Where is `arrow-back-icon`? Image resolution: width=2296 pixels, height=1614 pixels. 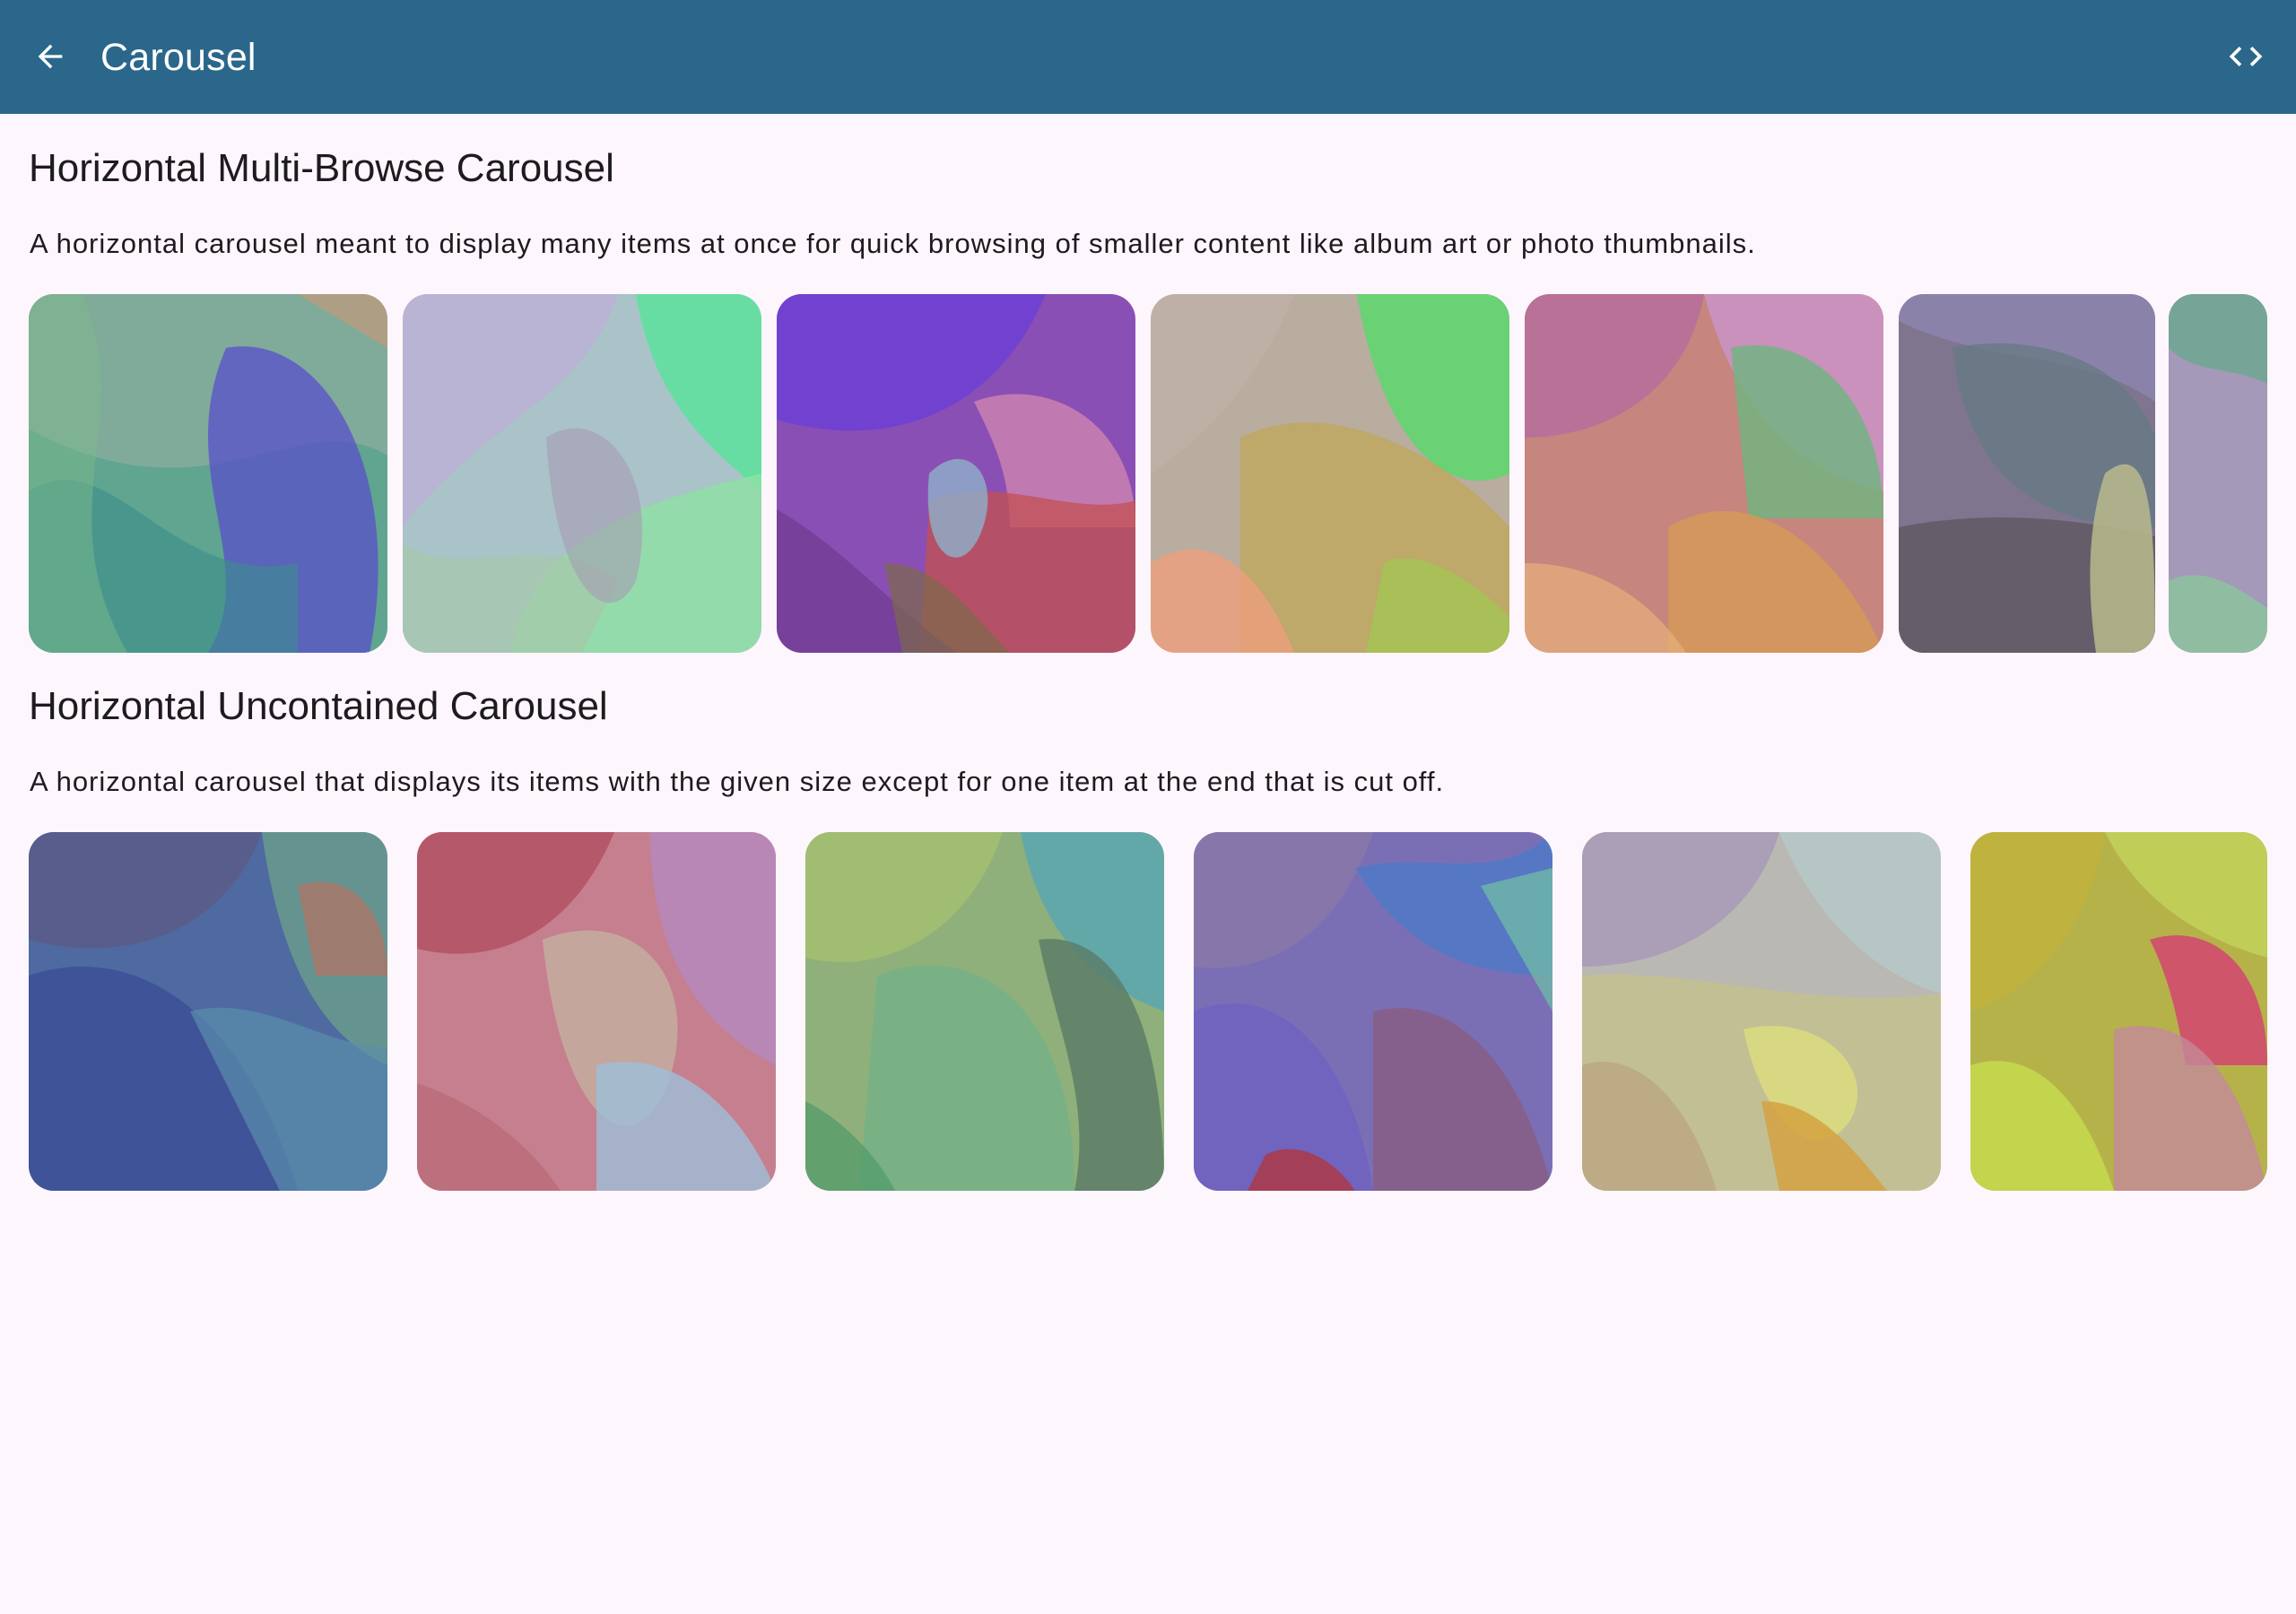 arrow-back-icon is located at coordinates (50, 56).